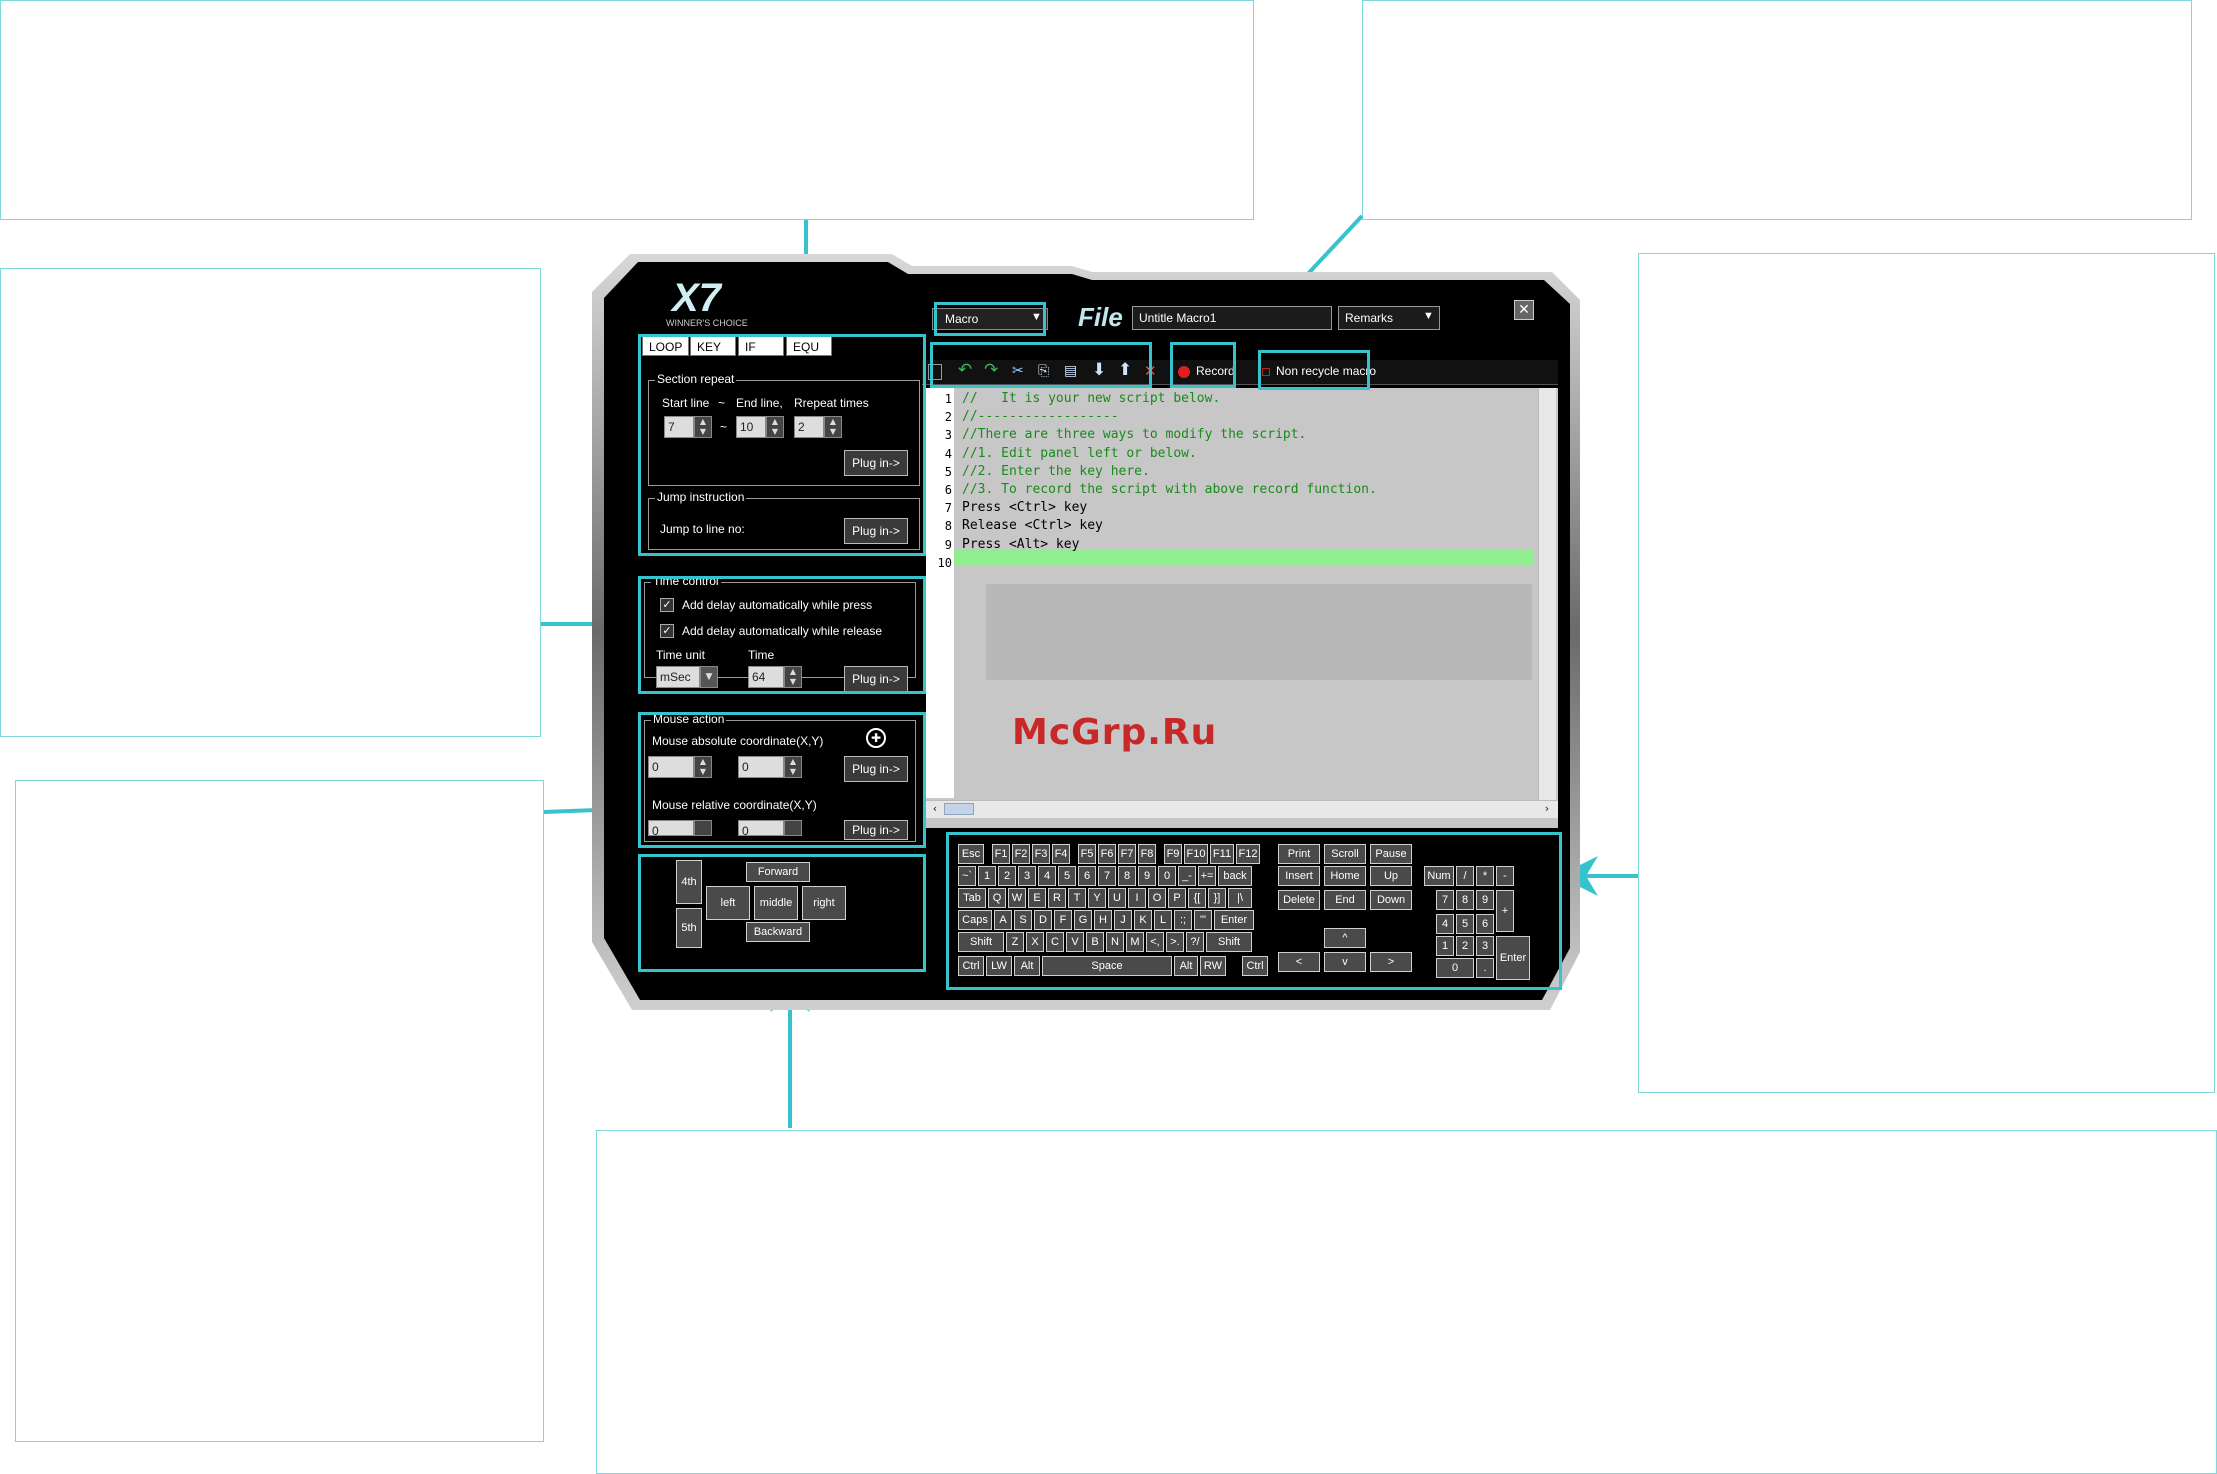  I want to click on line-number: 7, so click(948, 508).